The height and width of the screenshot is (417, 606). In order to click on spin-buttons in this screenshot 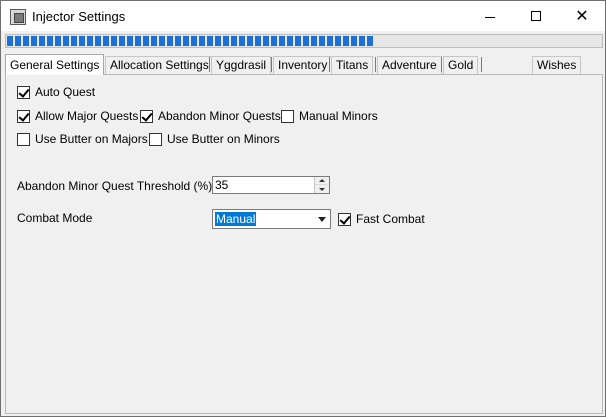, I will do `click(321, 185)`.